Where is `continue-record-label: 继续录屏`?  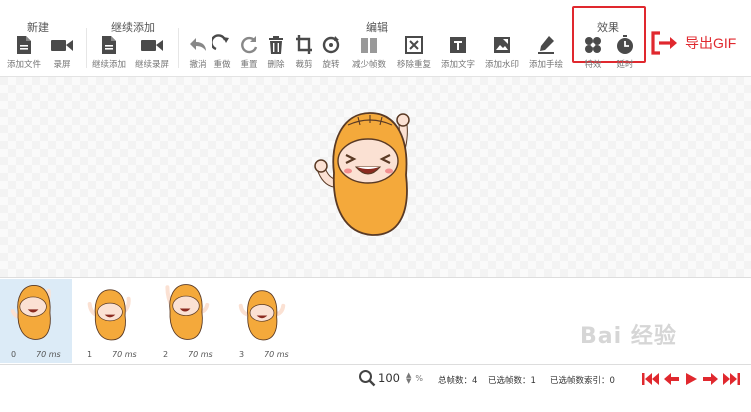
continue-record-label: 继续录屏 is located at coordinates (151, 65).